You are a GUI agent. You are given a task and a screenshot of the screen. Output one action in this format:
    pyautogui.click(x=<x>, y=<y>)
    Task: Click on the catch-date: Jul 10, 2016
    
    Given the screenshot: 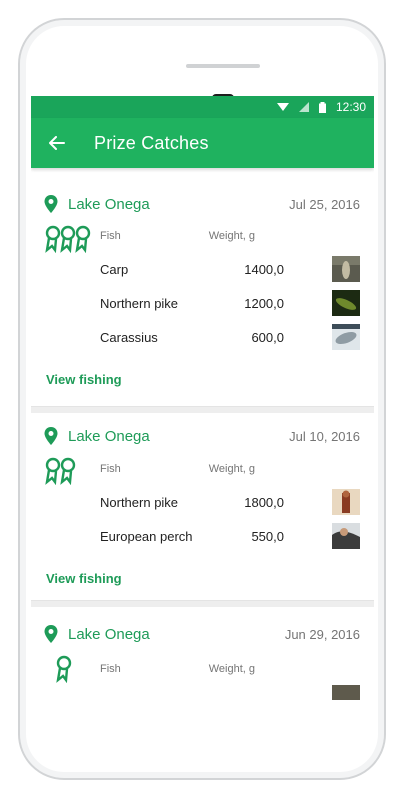 What is the action you would take?
    pyautogui.click(x=324, y=436)
    